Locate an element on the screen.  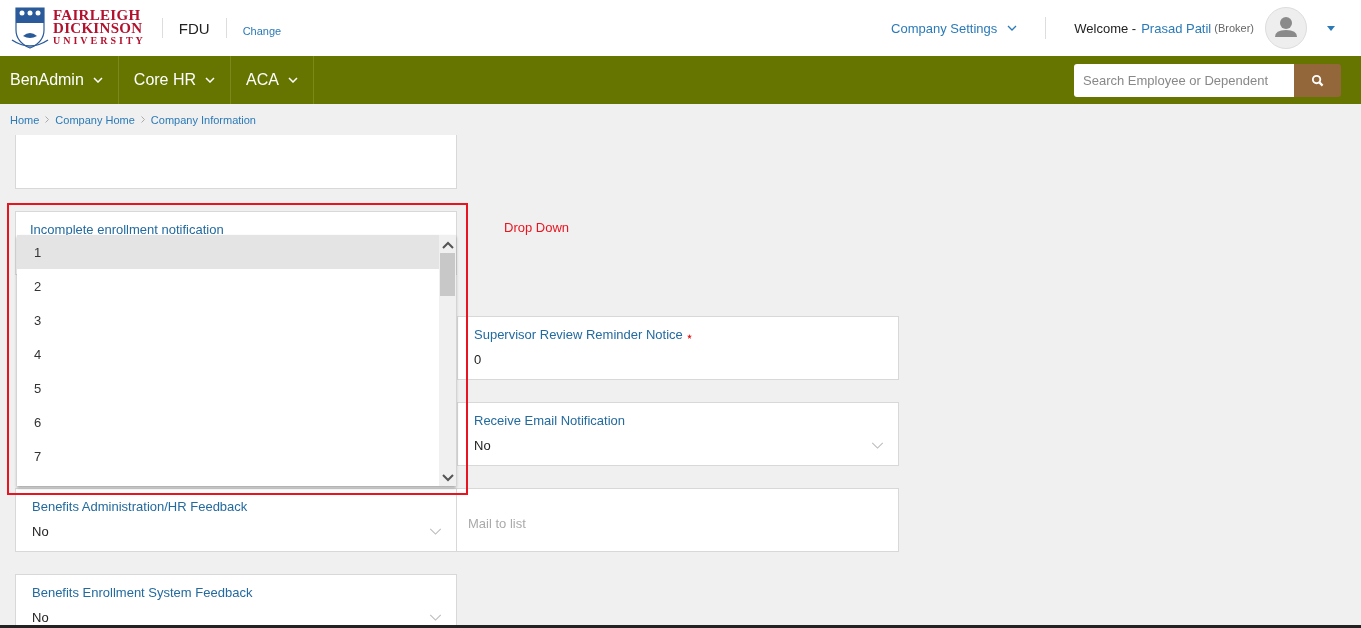
scroll-down-icon is located at coordinates (447, 478).